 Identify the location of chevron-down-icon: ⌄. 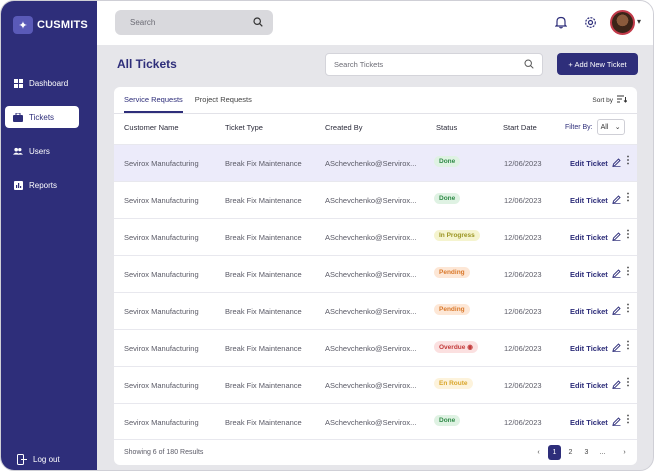
(617, 127).